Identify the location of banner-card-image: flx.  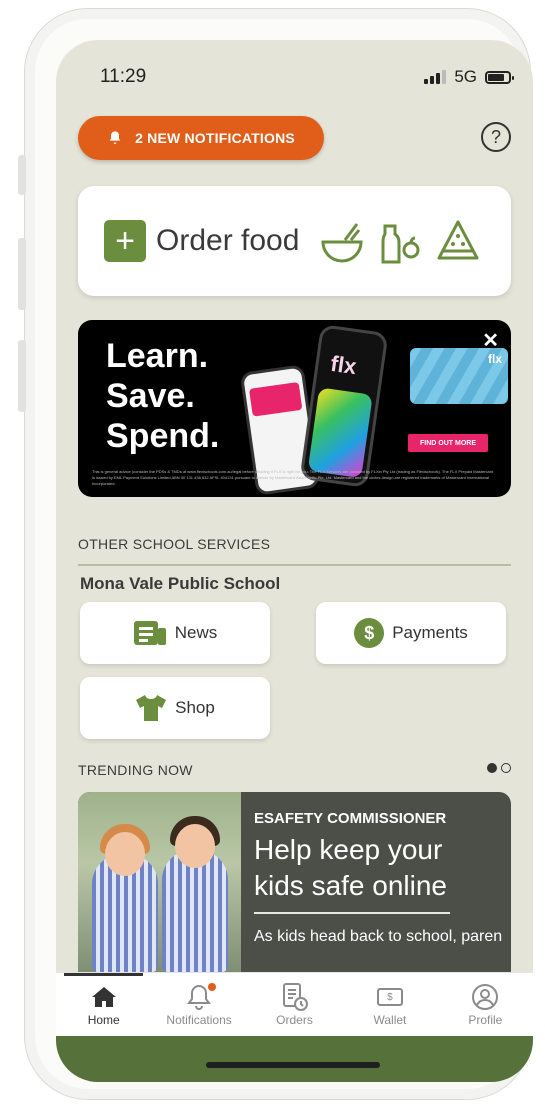
(459, 376).